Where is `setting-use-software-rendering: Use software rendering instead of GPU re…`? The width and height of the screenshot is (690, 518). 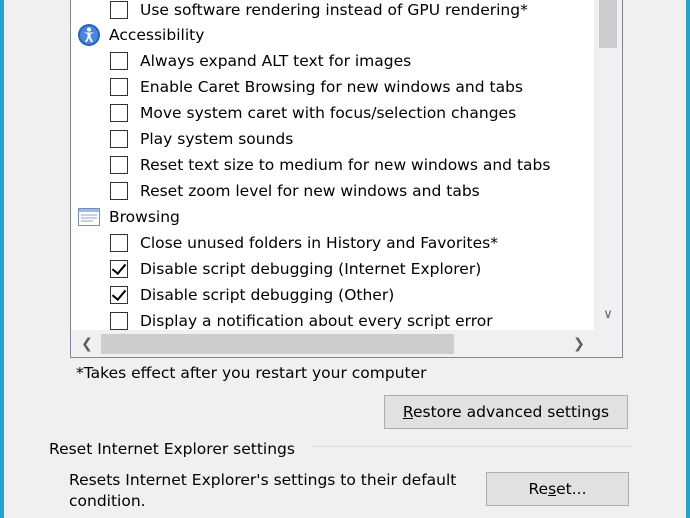
setting-use-software-rendering: Use software rendering instead of GPU re… is located at coordinates (319, 11).